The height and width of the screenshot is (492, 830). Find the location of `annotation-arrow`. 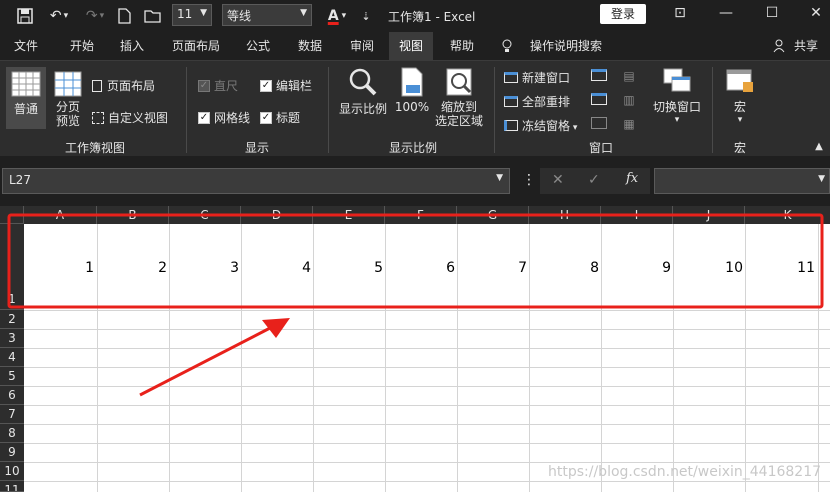

annotation-arrow is located at coordinates (206, 361).